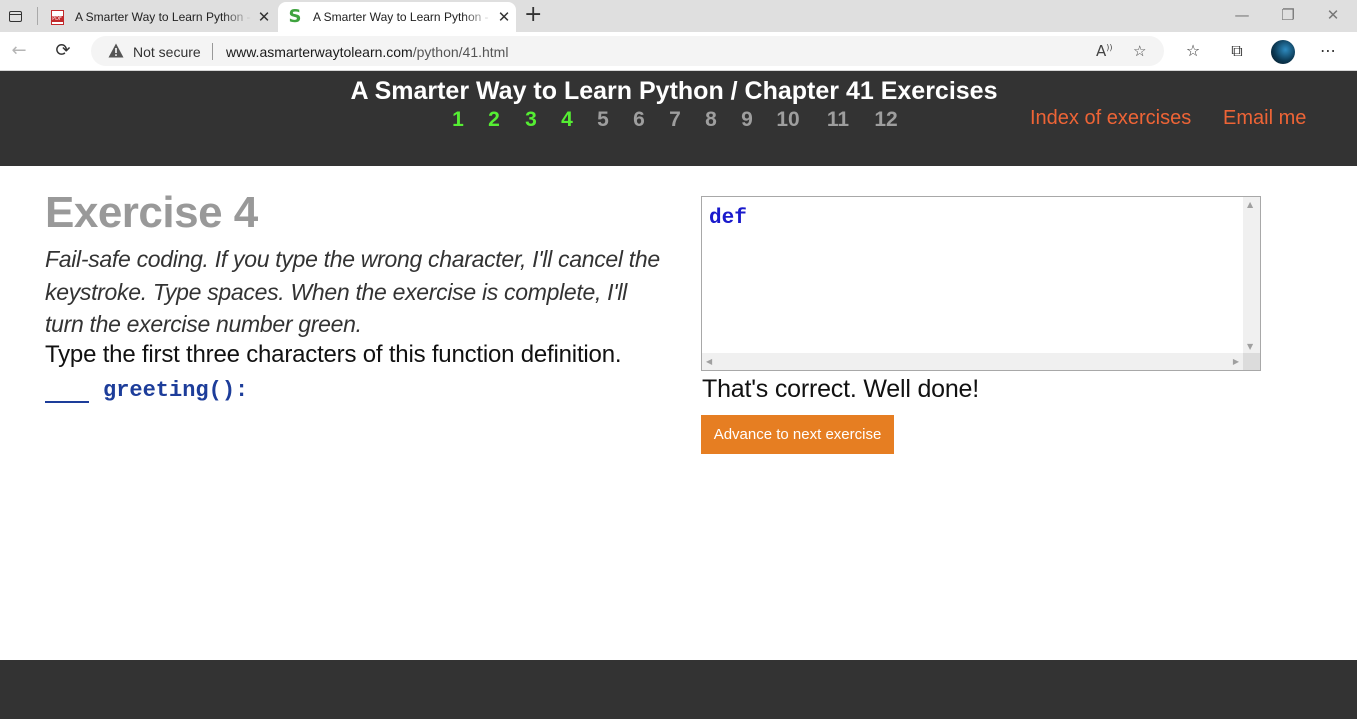 This screenshot has height=719, width=1357. What do you see at coordinates (1242, 15) in the screenshot?
I see `minimize-icon: —` at bounding box center [1242, 15].